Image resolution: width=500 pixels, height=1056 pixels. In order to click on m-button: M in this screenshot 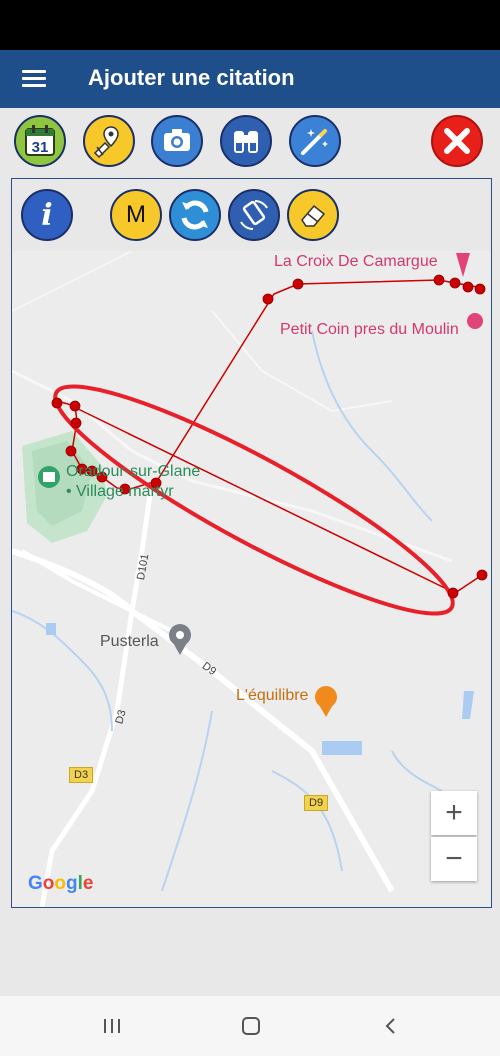, I will do `click(136, 215)`.